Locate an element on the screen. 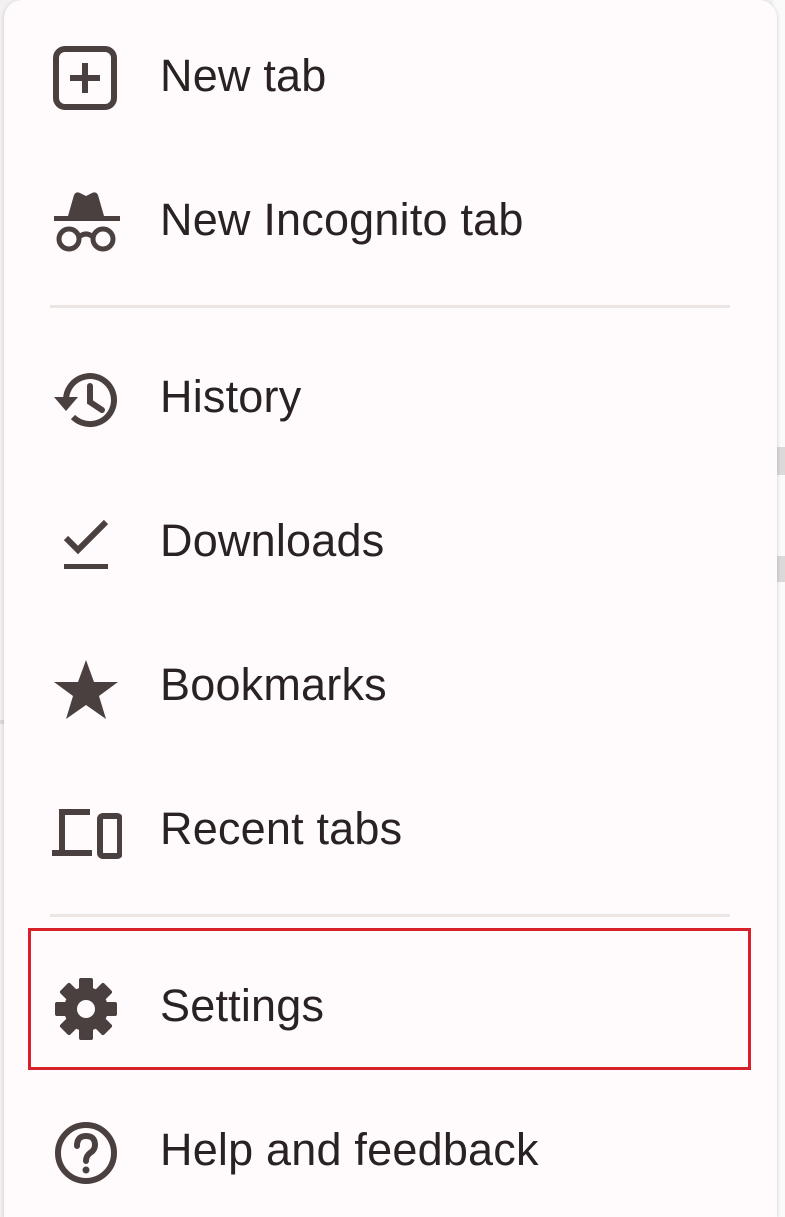 Image resolution: width=785 pixels, height=1217 pixels. help-circle-icon is located at coordinates (86, 1153).